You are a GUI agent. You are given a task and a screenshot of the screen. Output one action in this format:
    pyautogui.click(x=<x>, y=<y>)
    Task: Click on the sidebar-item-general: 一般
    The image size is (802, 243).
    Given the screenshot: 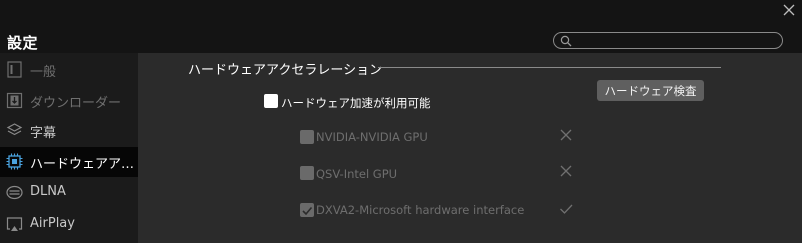 What is the action you would take?
    pyautogui.click(x=69, y=70)
    